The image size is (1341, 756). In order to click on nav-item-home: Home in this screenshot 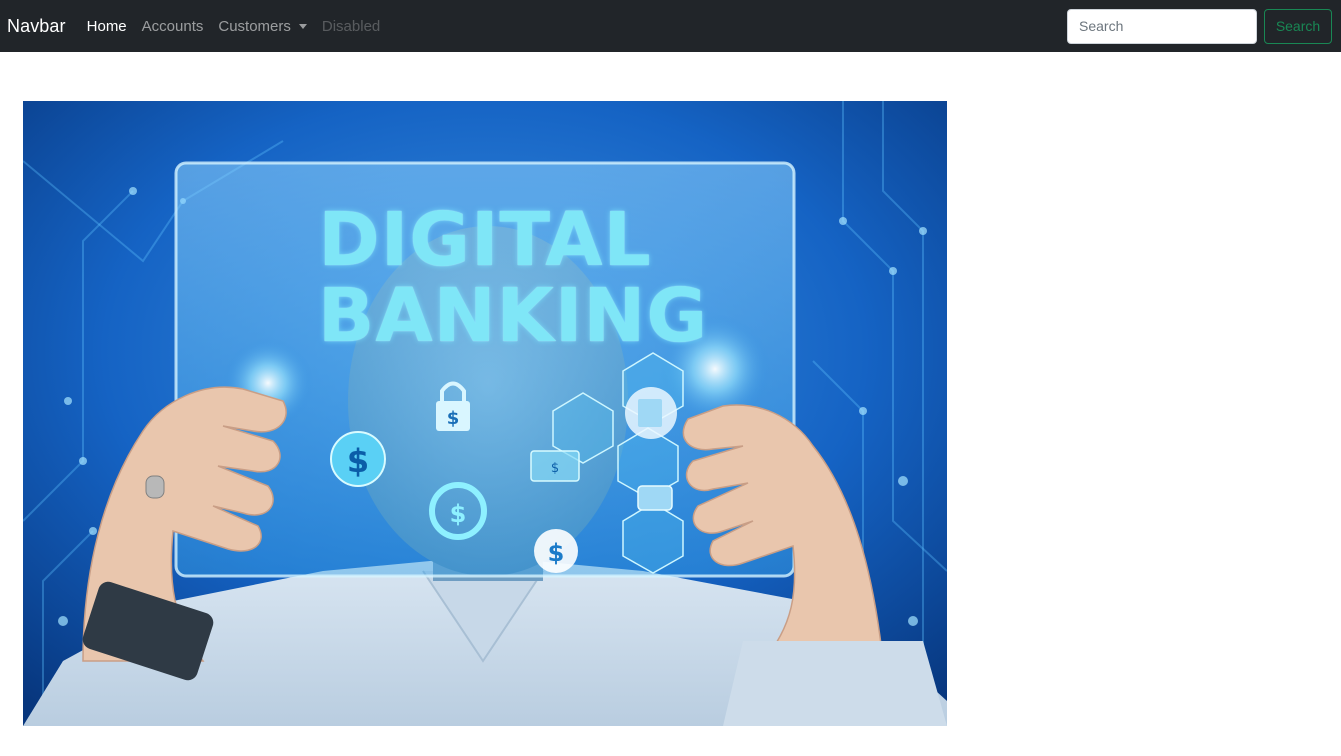, I will do `click(107, 26)`.